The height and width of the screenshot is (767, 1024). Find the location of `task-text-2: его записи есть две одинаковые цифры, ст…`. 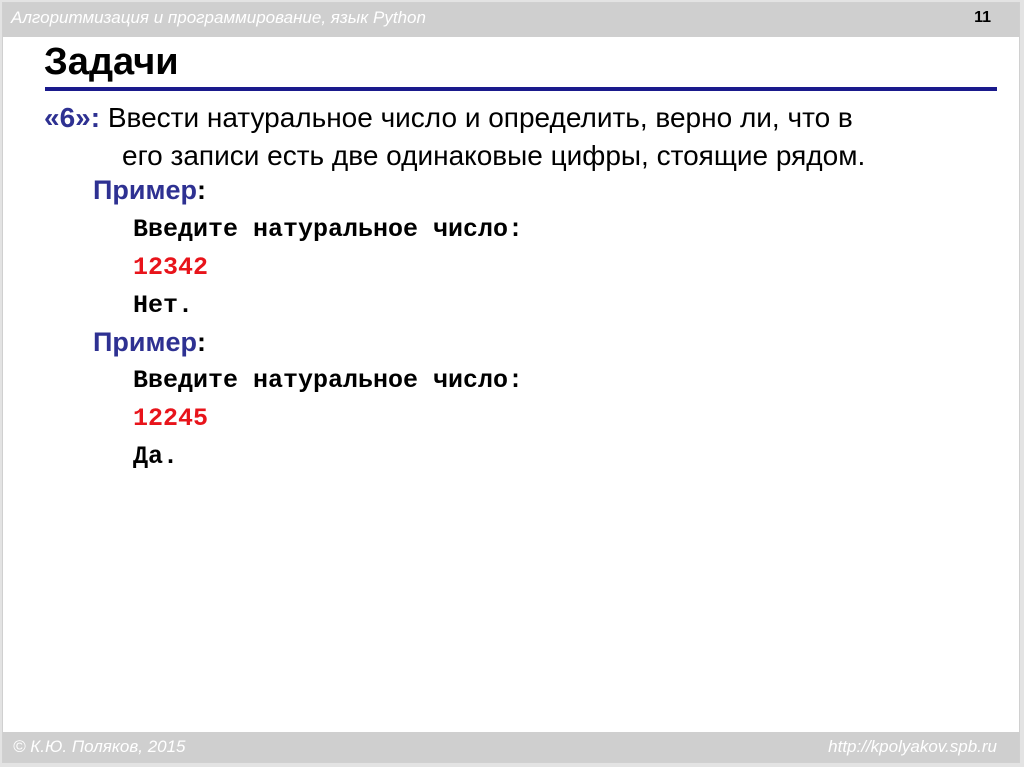

task-text-2: его записи есть две одинаковые цифры, ст… is located at coordinates (494, 155).